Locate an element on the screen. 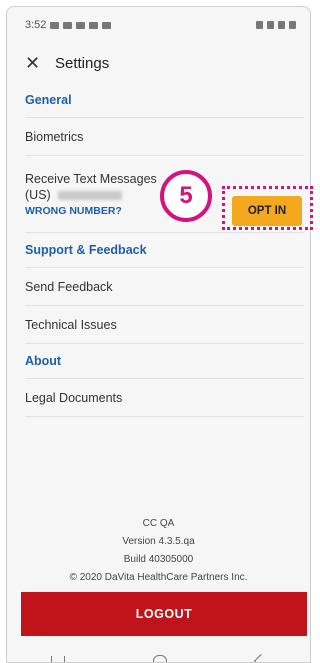 The image size is (320, 663). send-feedback-item: Send Feedback is located at coordinates (164, 286).